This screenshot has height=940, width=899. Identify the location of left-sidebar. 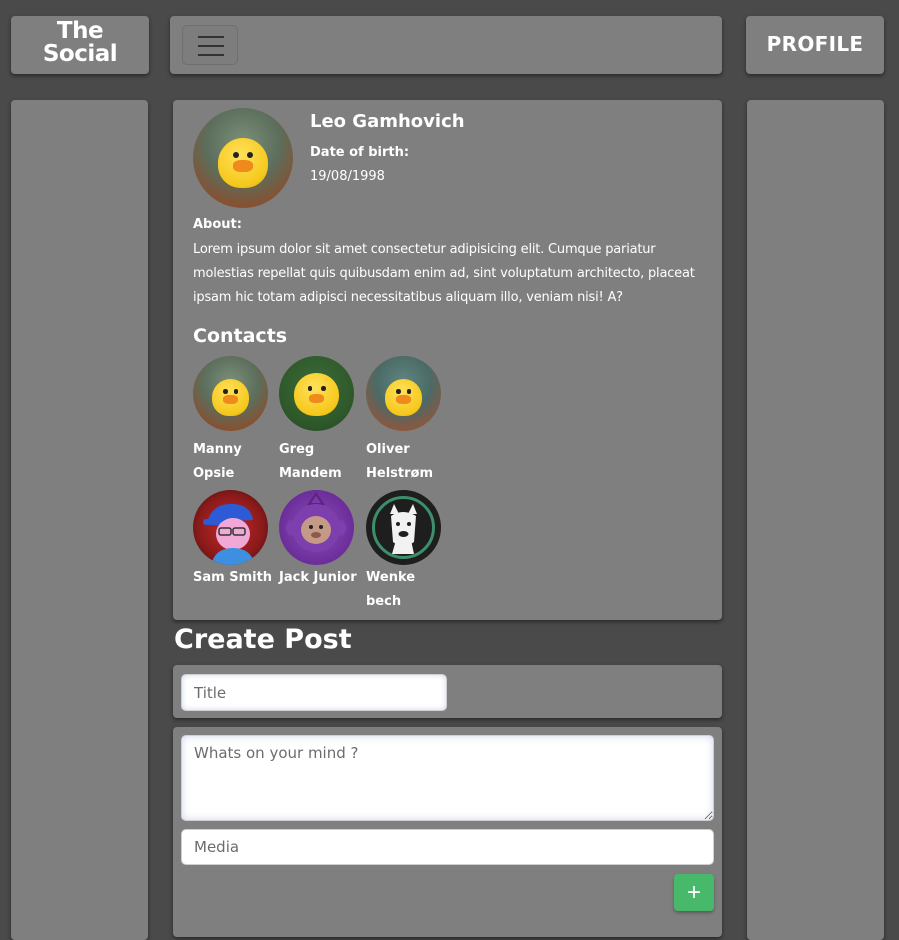
(79, 520).